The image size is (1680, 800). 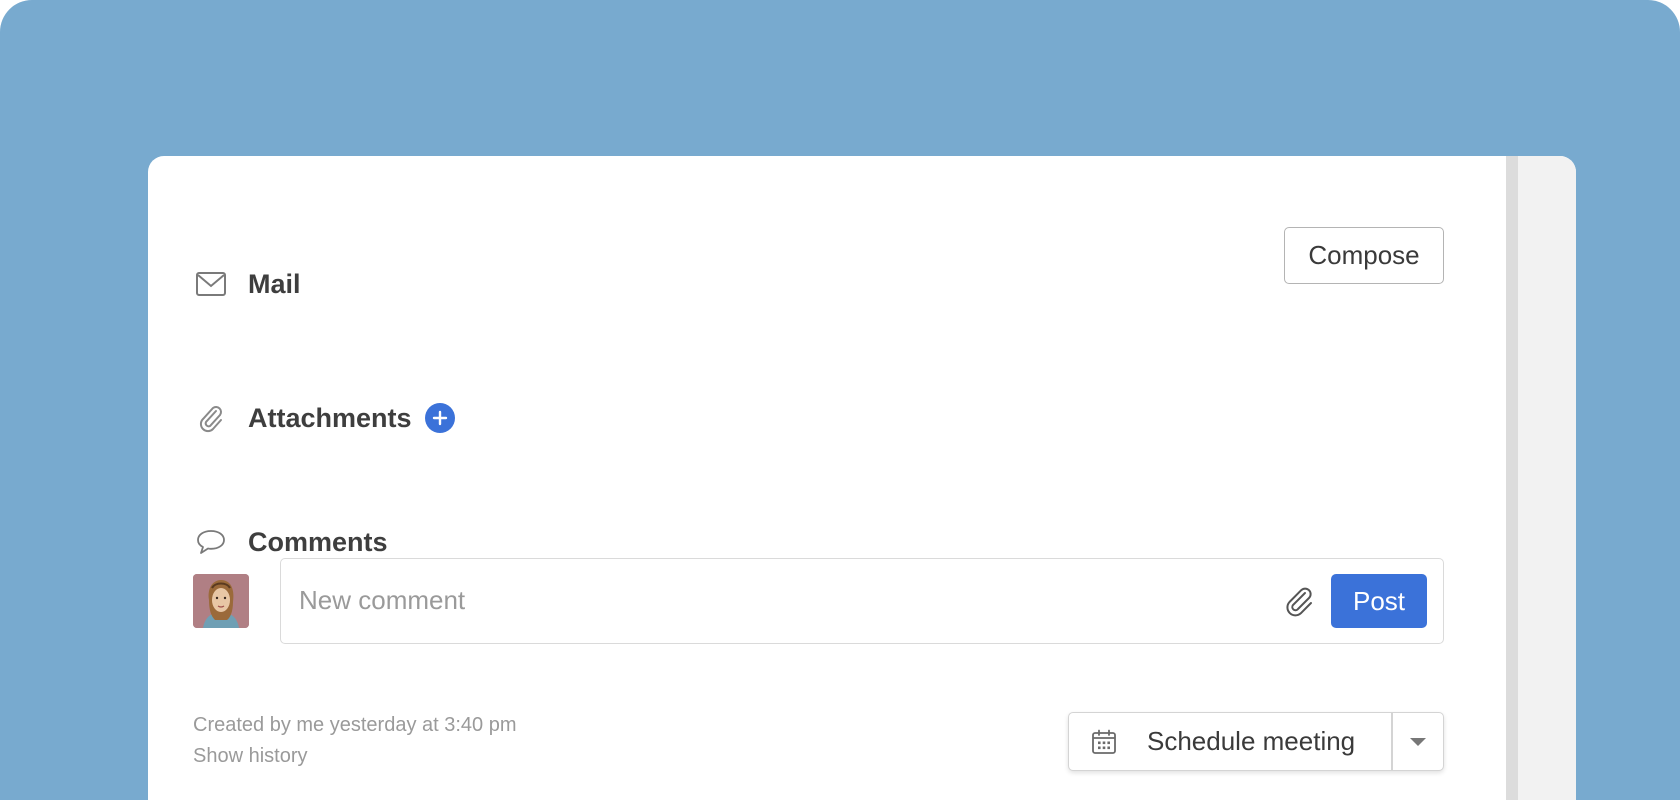 I want to click on show-history-link: Show history, so click(x=250, y=756).